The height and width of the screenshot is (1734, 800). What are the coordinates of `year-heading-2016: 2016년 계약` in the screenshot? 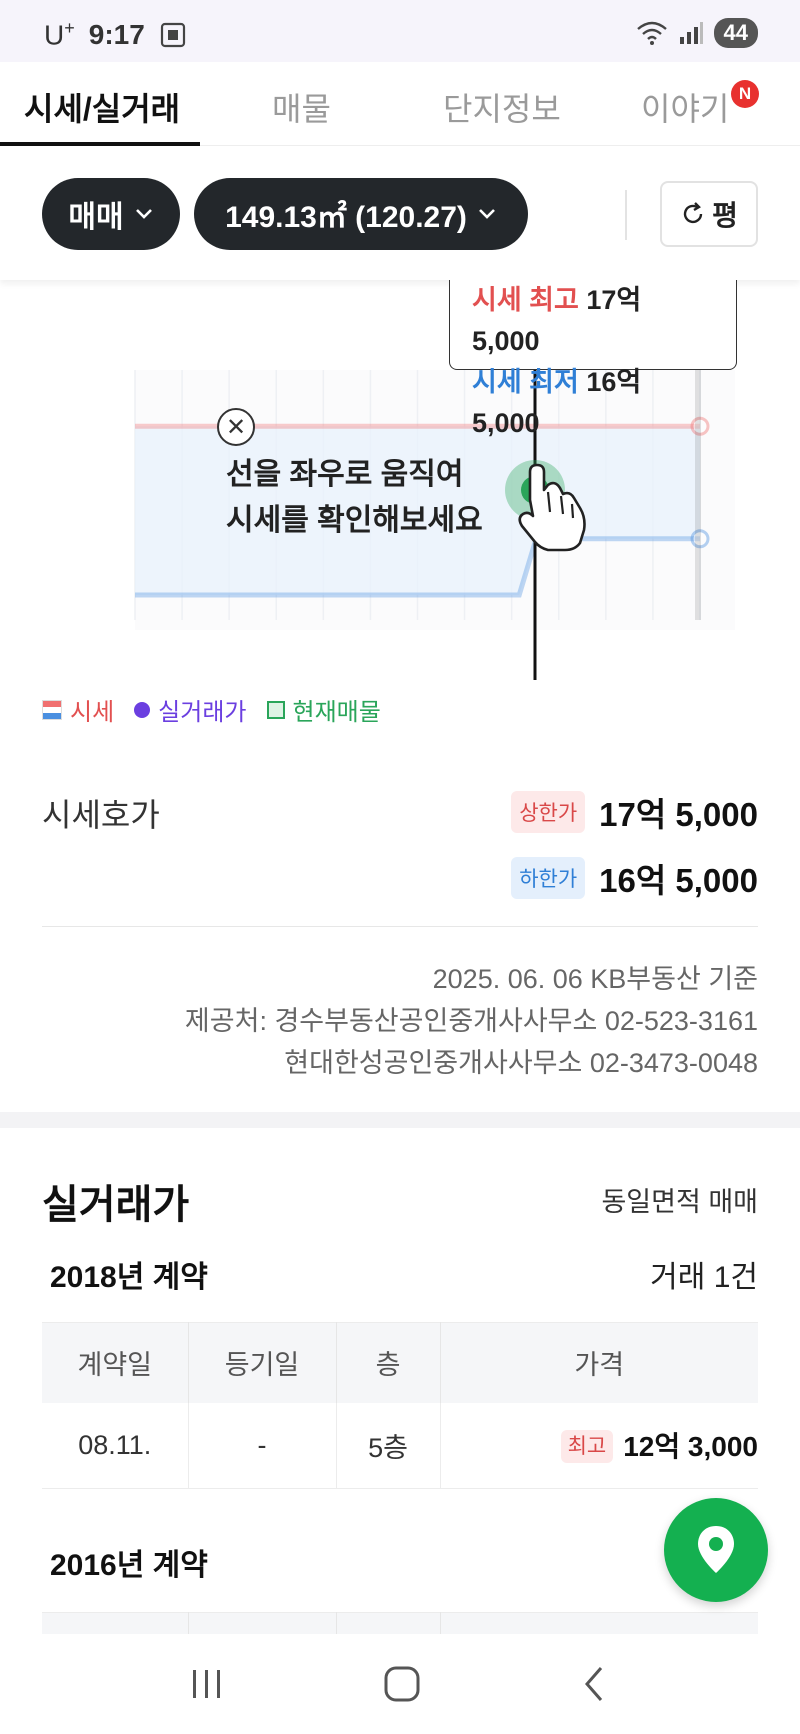 It's located at (129, 1565).